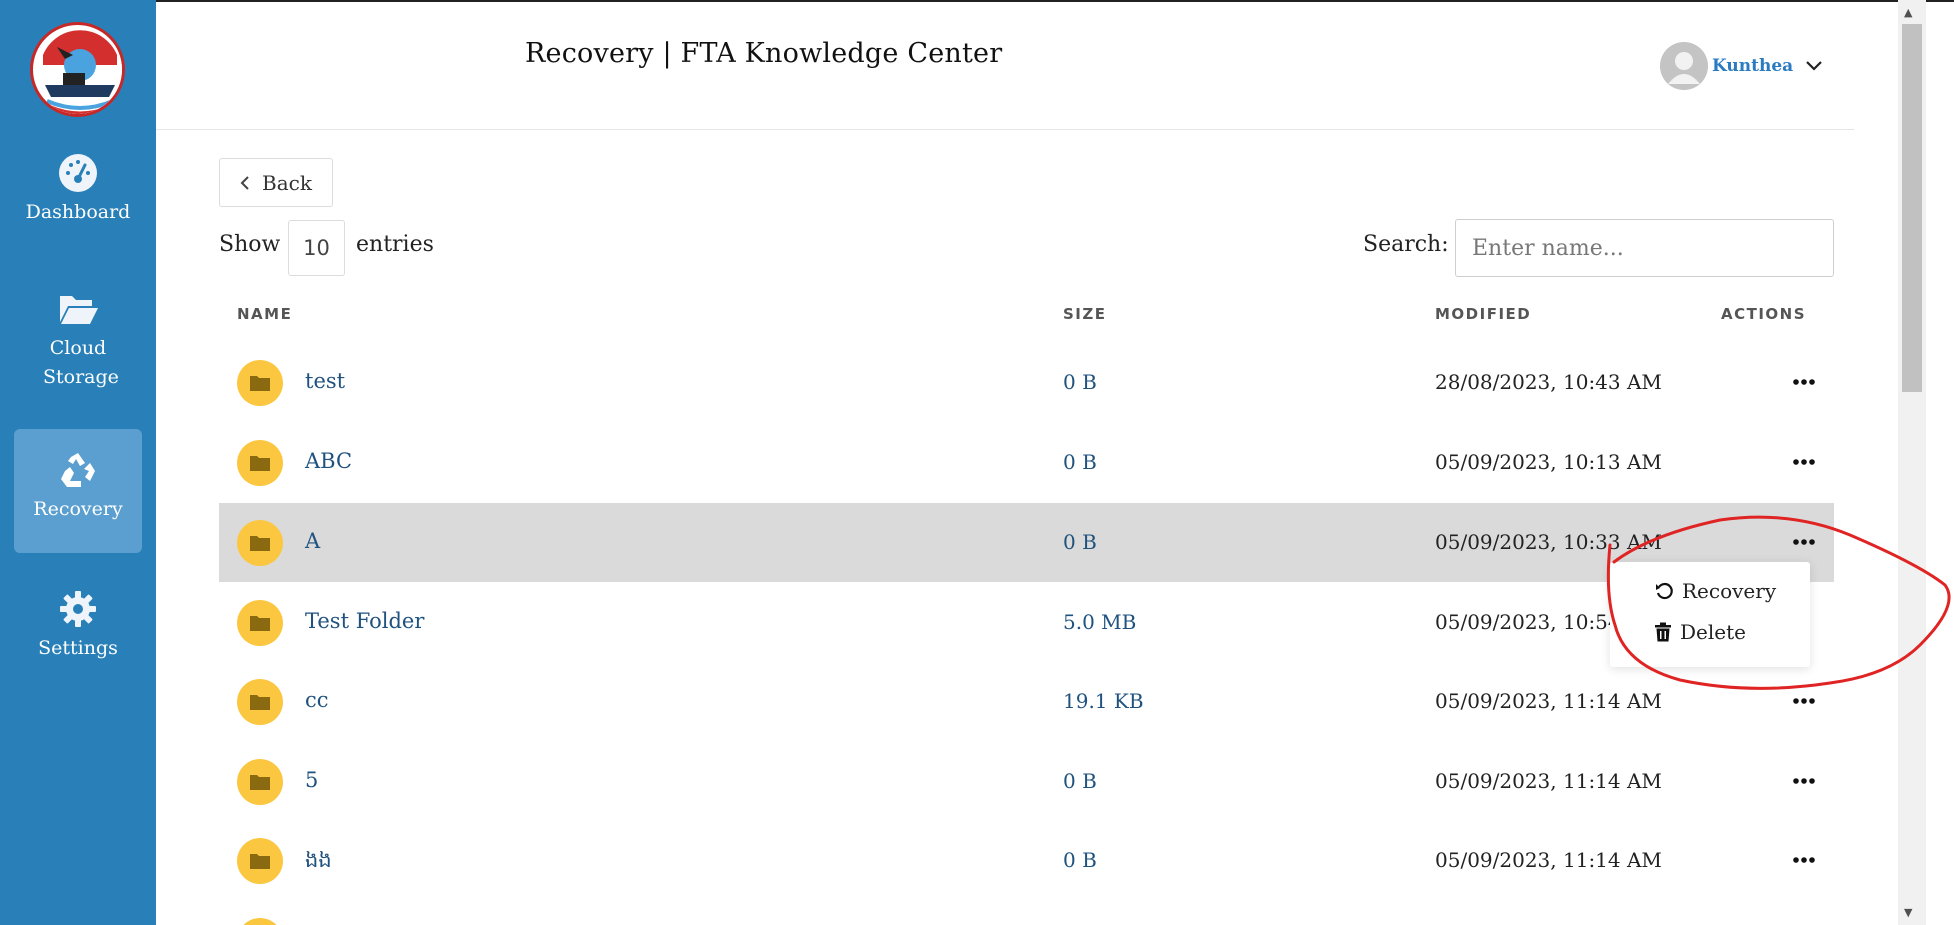  I want to click on gear-icon, so click(78, 609).